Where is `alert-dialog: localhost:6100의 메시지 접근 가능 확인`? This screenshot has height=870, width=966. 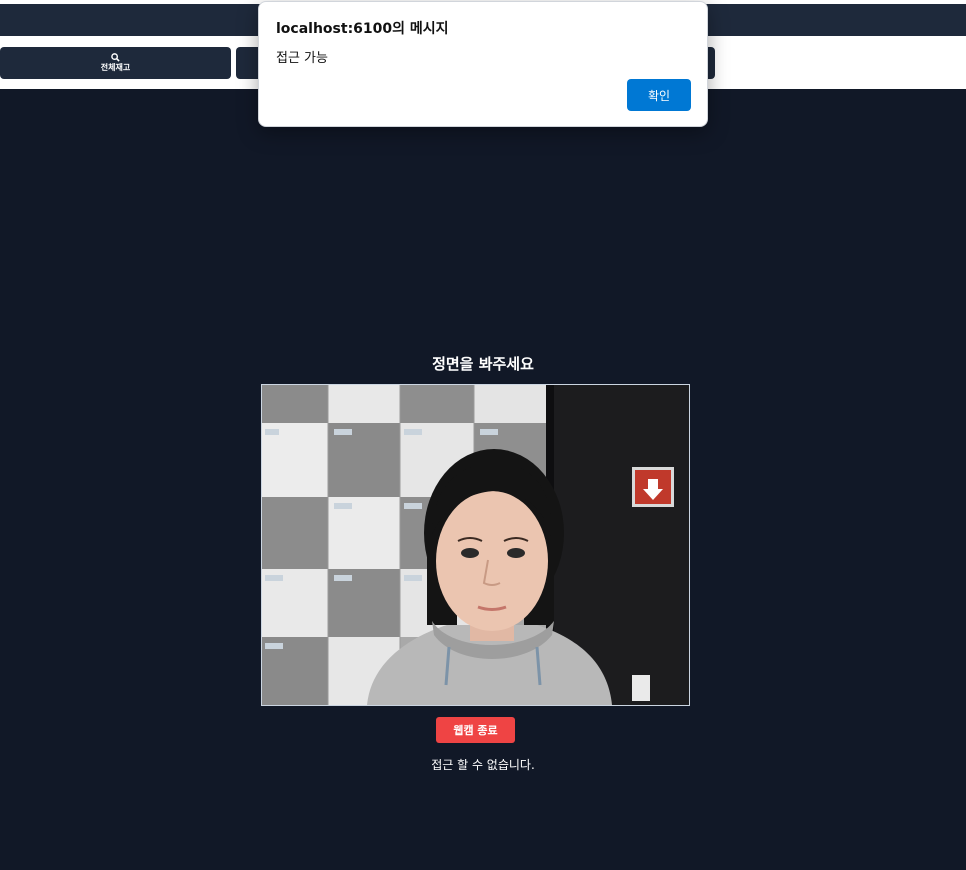
alert-dialog: localhost:6100의 메시지 접근 가능 확인 is located at coordinates (483, 64).